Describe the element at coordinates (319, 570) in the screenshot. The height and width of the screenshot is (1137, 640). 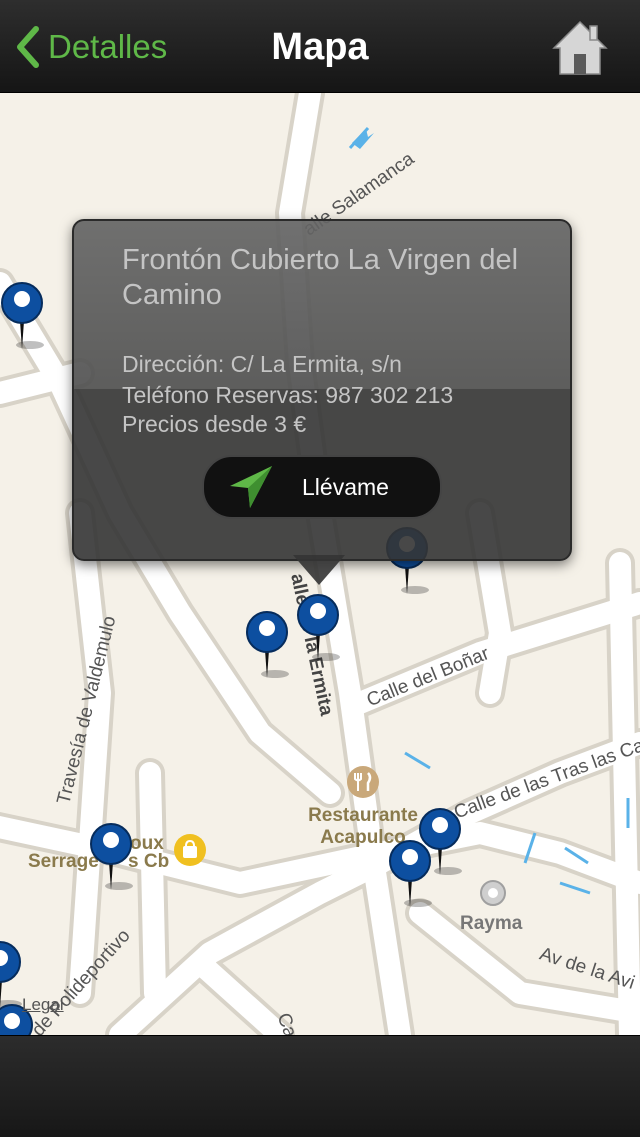
I see `callout-pointer` at that location.